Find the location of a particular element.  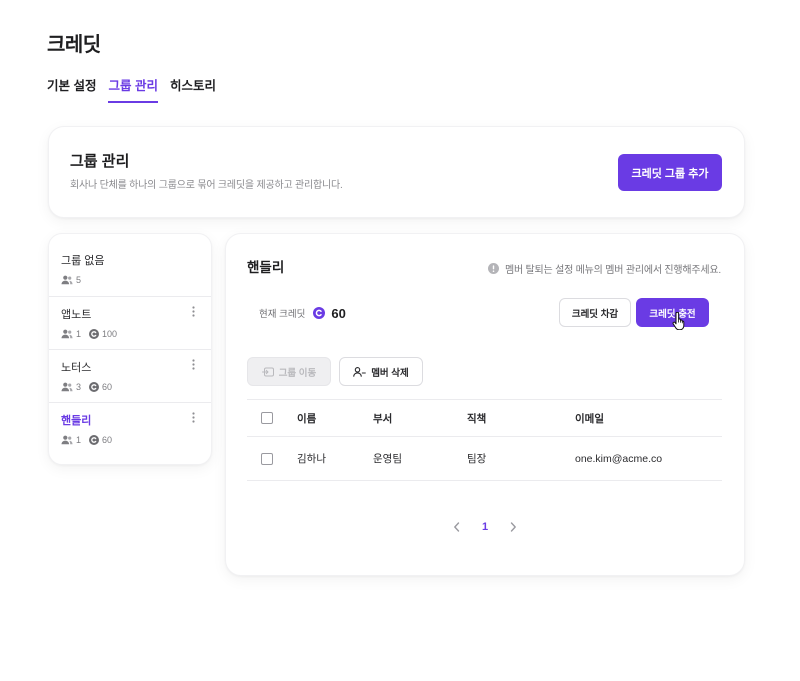

group-name: 핸들리 is located at coordinates (76, 421).